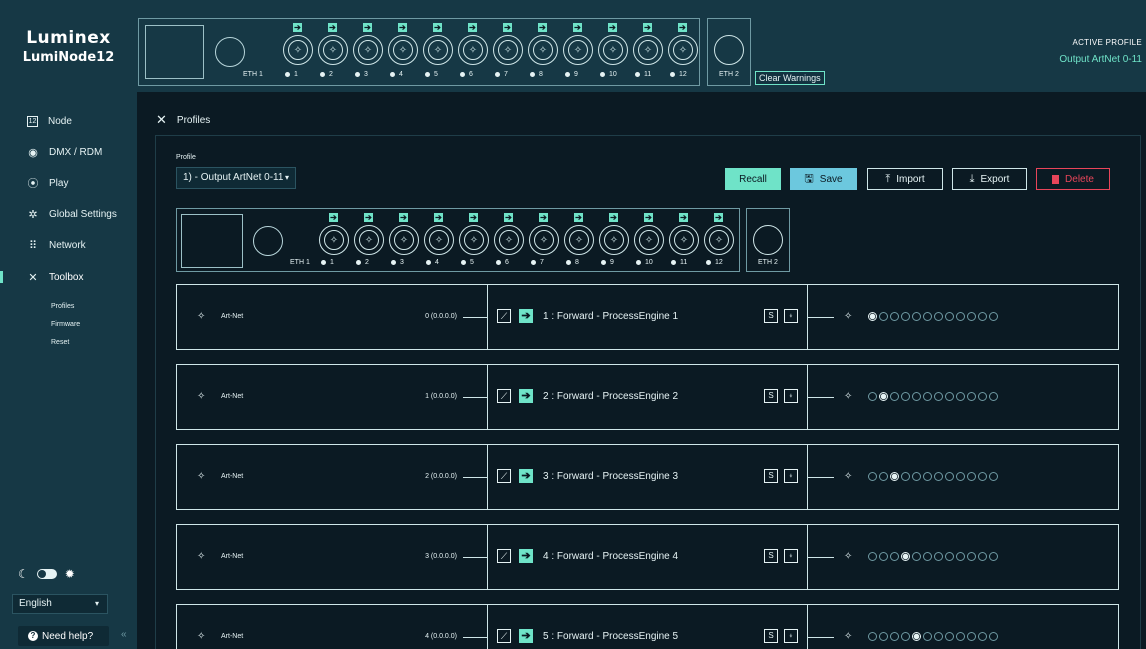 Image resolution: width=1146 pixels, height=649 pixels. What do you see at coordinates (65, 324) in the screenshot?
I see `sidebar-subitem-firmware: Firmware` at bounding box center [65, 324].